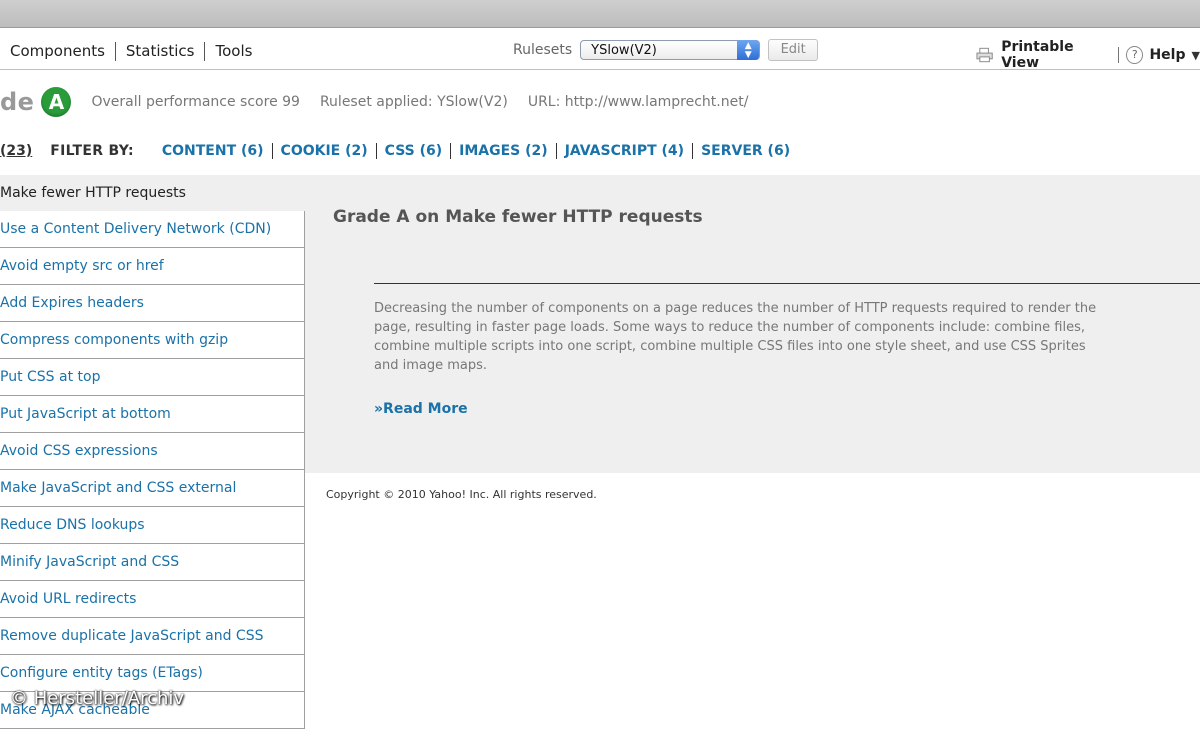  I want to click on ruleset-select: YSlow(V2) ▲ ▼, so click(670, 50).